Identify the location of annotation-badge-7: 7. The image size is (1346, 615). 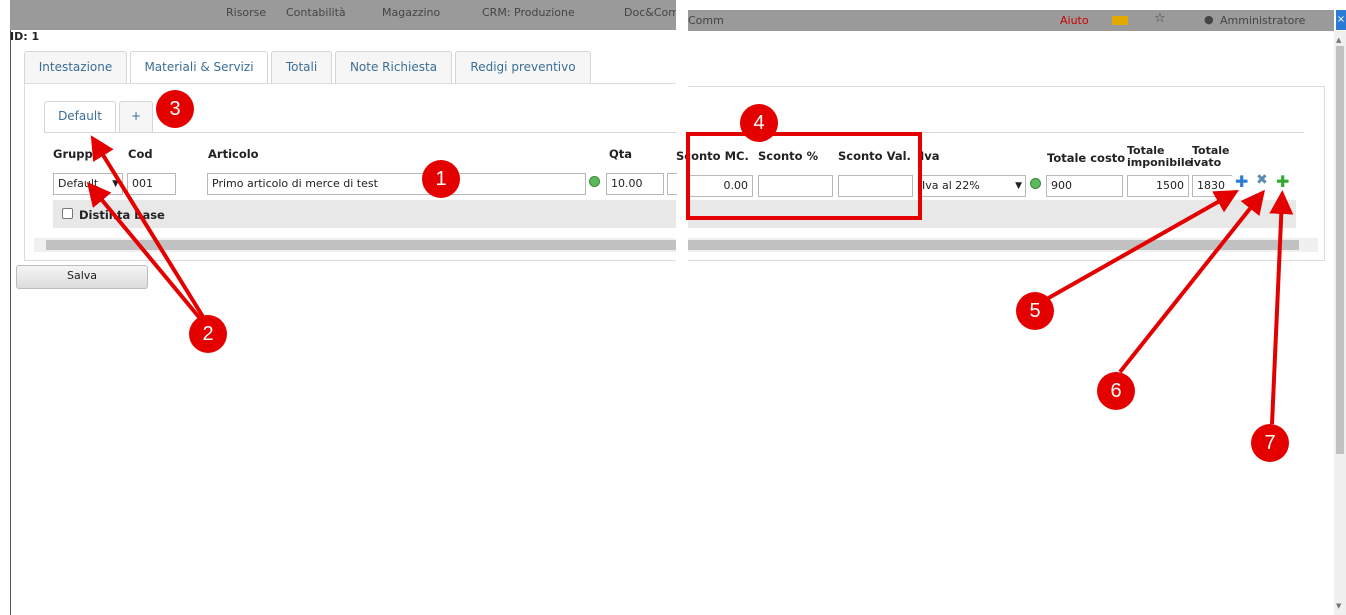
(1270, 443).